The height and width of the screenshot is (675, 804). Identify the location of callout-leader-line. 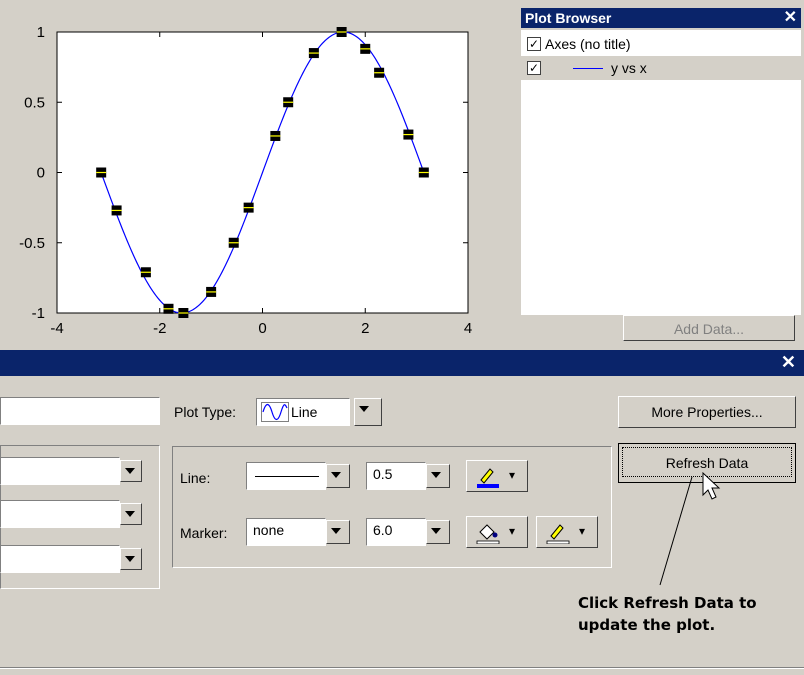
(676, 531).